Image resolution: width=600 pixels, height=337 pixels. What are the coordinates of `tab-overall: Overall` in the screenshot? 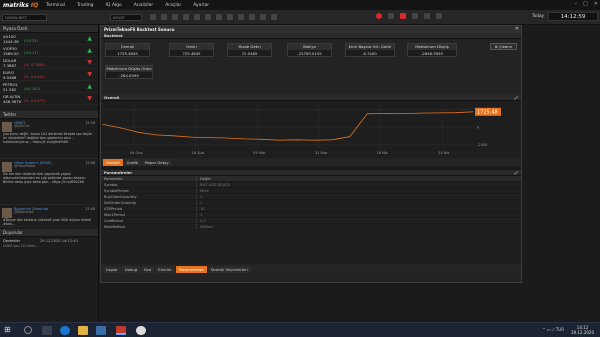 It's located at (113, 162).